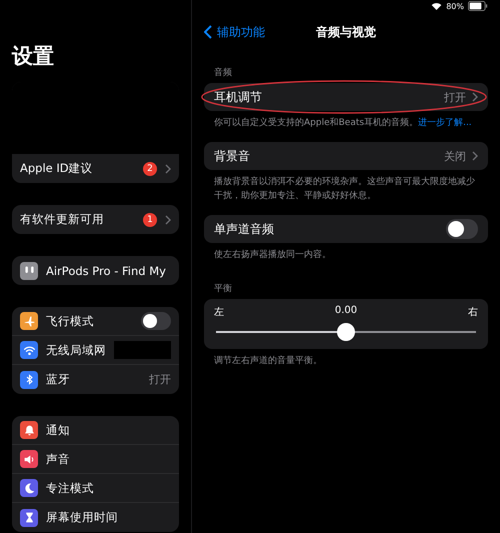 The width and height of the screenshot is (500, 533). Describe the element at coordinates (95, 379) in the screenshot. I see `settings-item: 蓝牙 打开` at that location.